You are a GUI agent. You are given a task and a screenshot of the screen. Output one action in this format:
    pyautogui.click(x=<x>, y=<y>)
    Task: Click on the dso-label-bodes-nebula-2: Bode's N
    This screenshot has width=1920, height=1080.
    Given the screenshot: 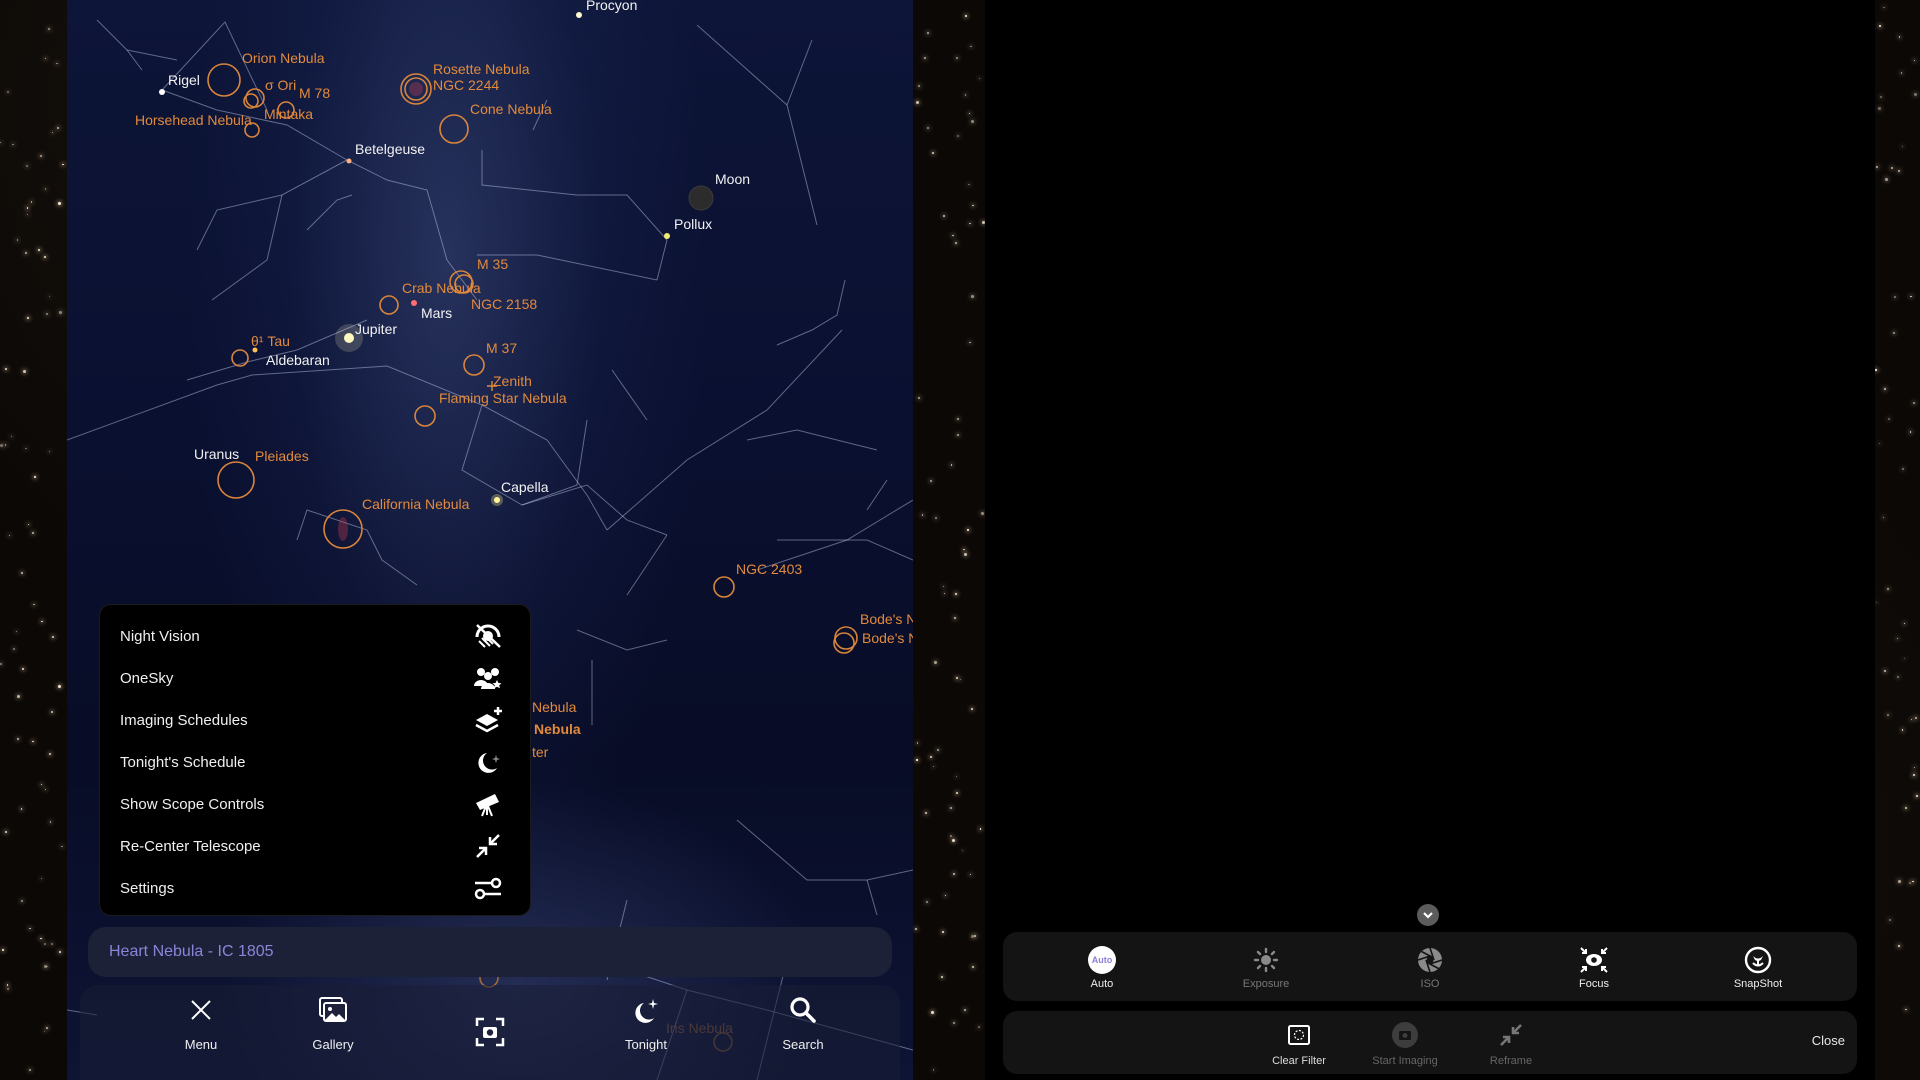 What is the action you would take?
    pyautogui.click(x=887, y=638)
    